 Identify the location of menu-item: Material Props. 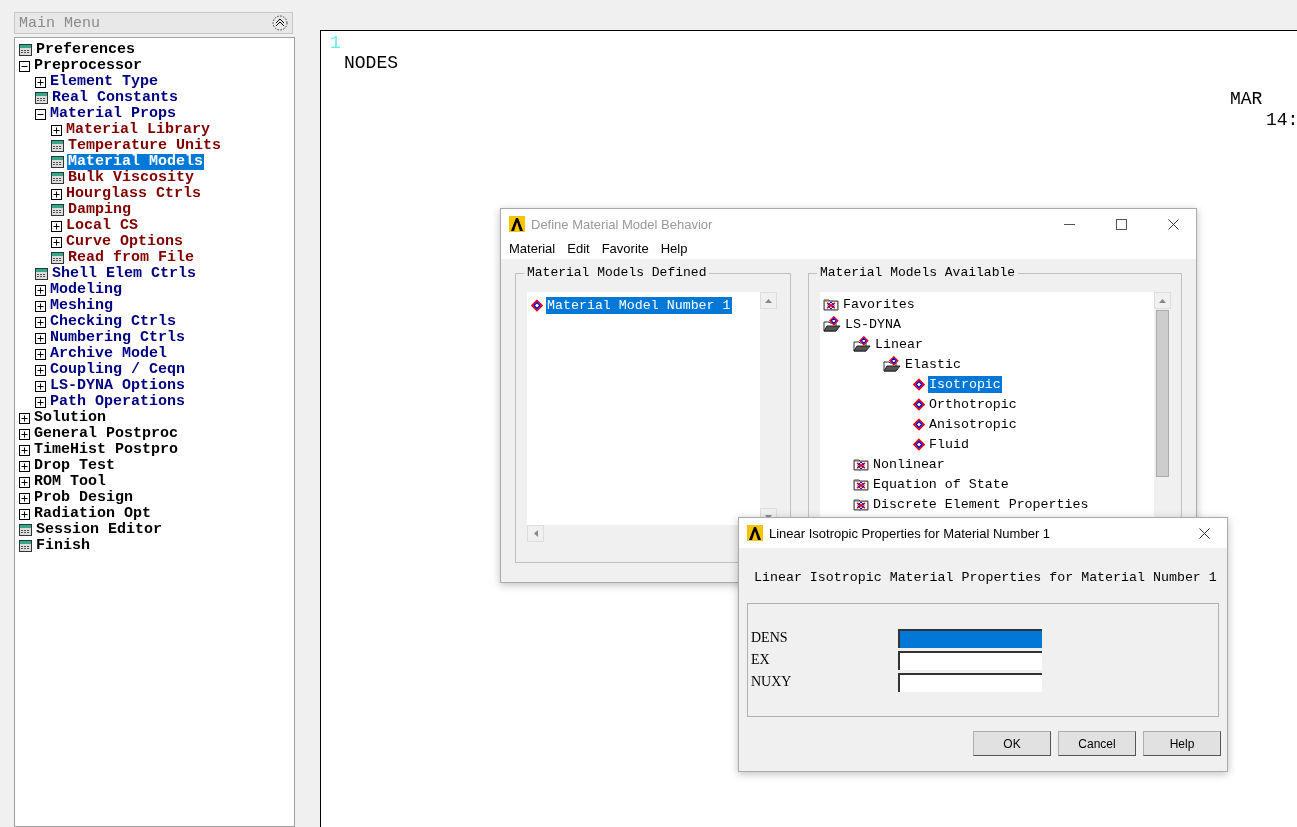
(113, 114).